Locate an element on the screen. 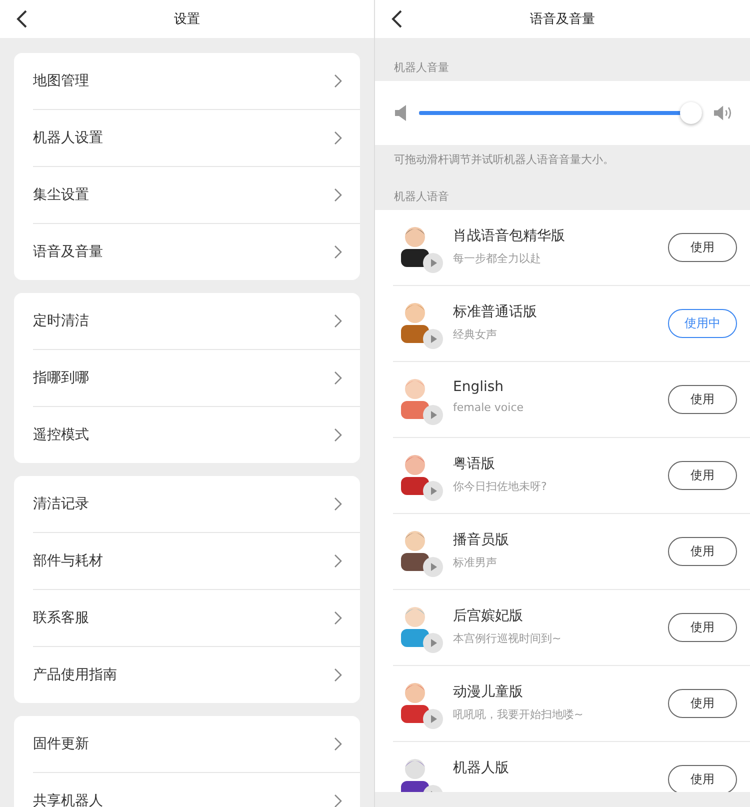 The height and width of the screenshot is (807, 750). voice-name: 粤语版 is located at coordinates (474, 464).